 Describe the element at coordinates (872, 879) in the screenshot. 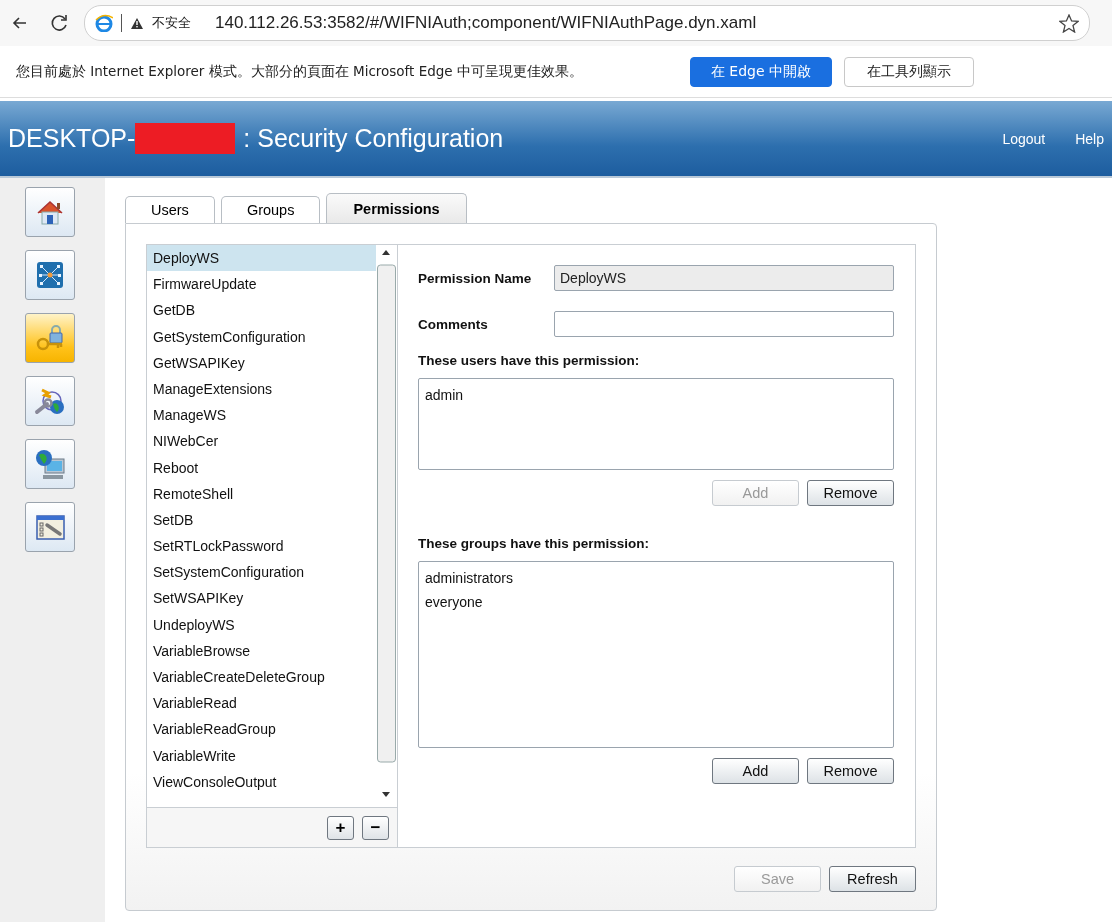

I see `action-button: Refresh` at that location.